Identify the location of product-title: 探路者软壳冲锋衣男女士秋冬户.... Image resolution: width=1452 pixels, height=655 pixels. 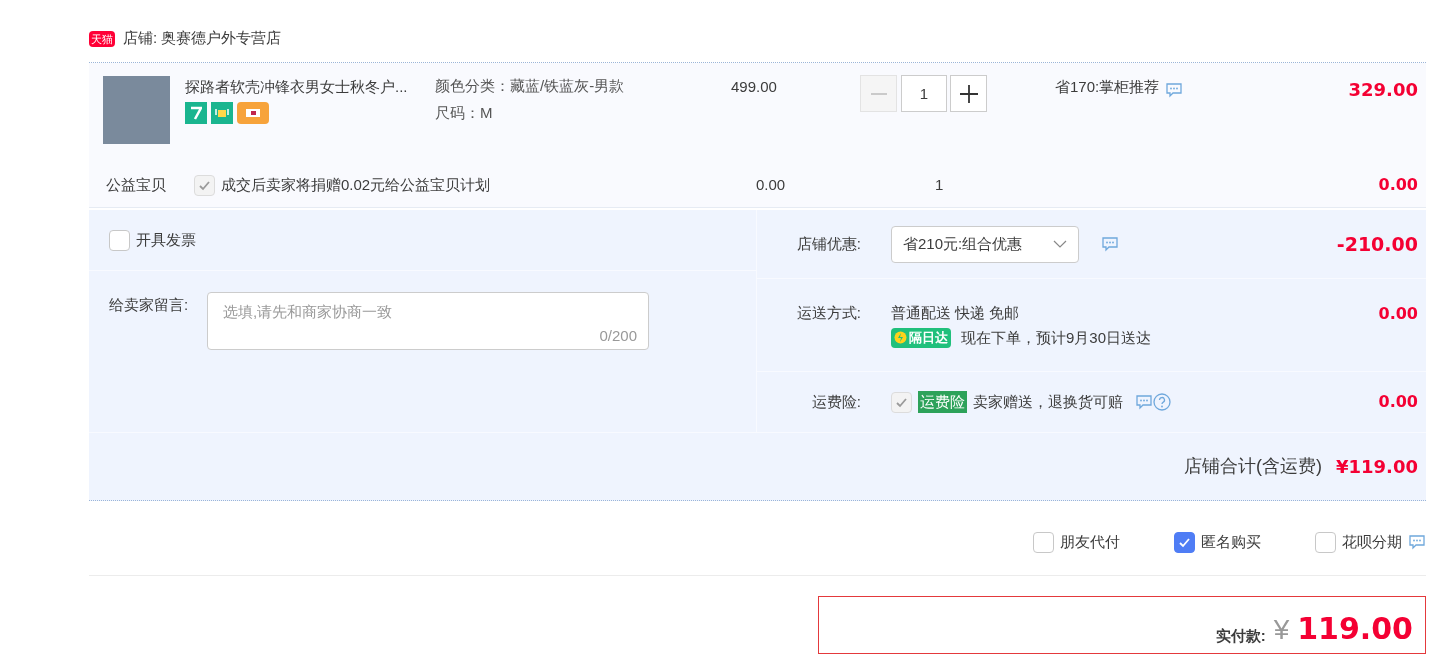
(310, 87).